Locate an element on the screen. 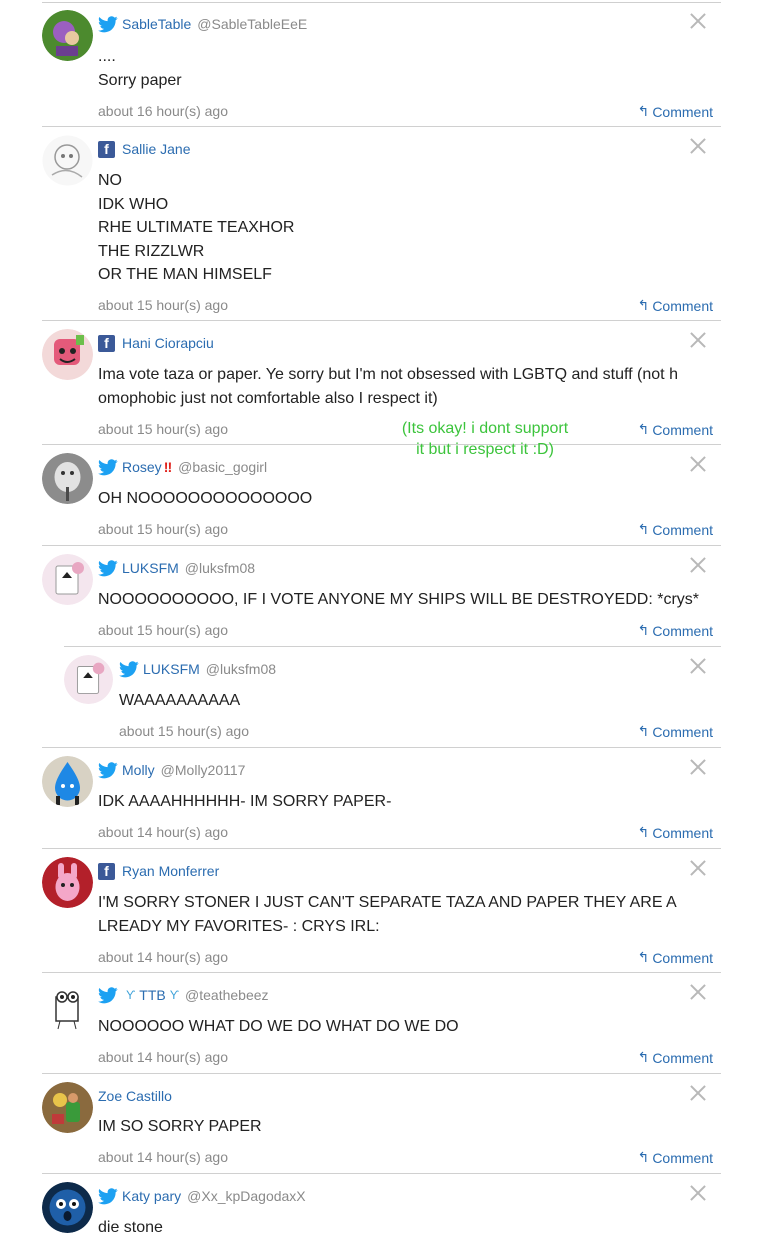 The image size is (768, 1243). antenna-icon: ϒ is located at coordinates (174, 995).